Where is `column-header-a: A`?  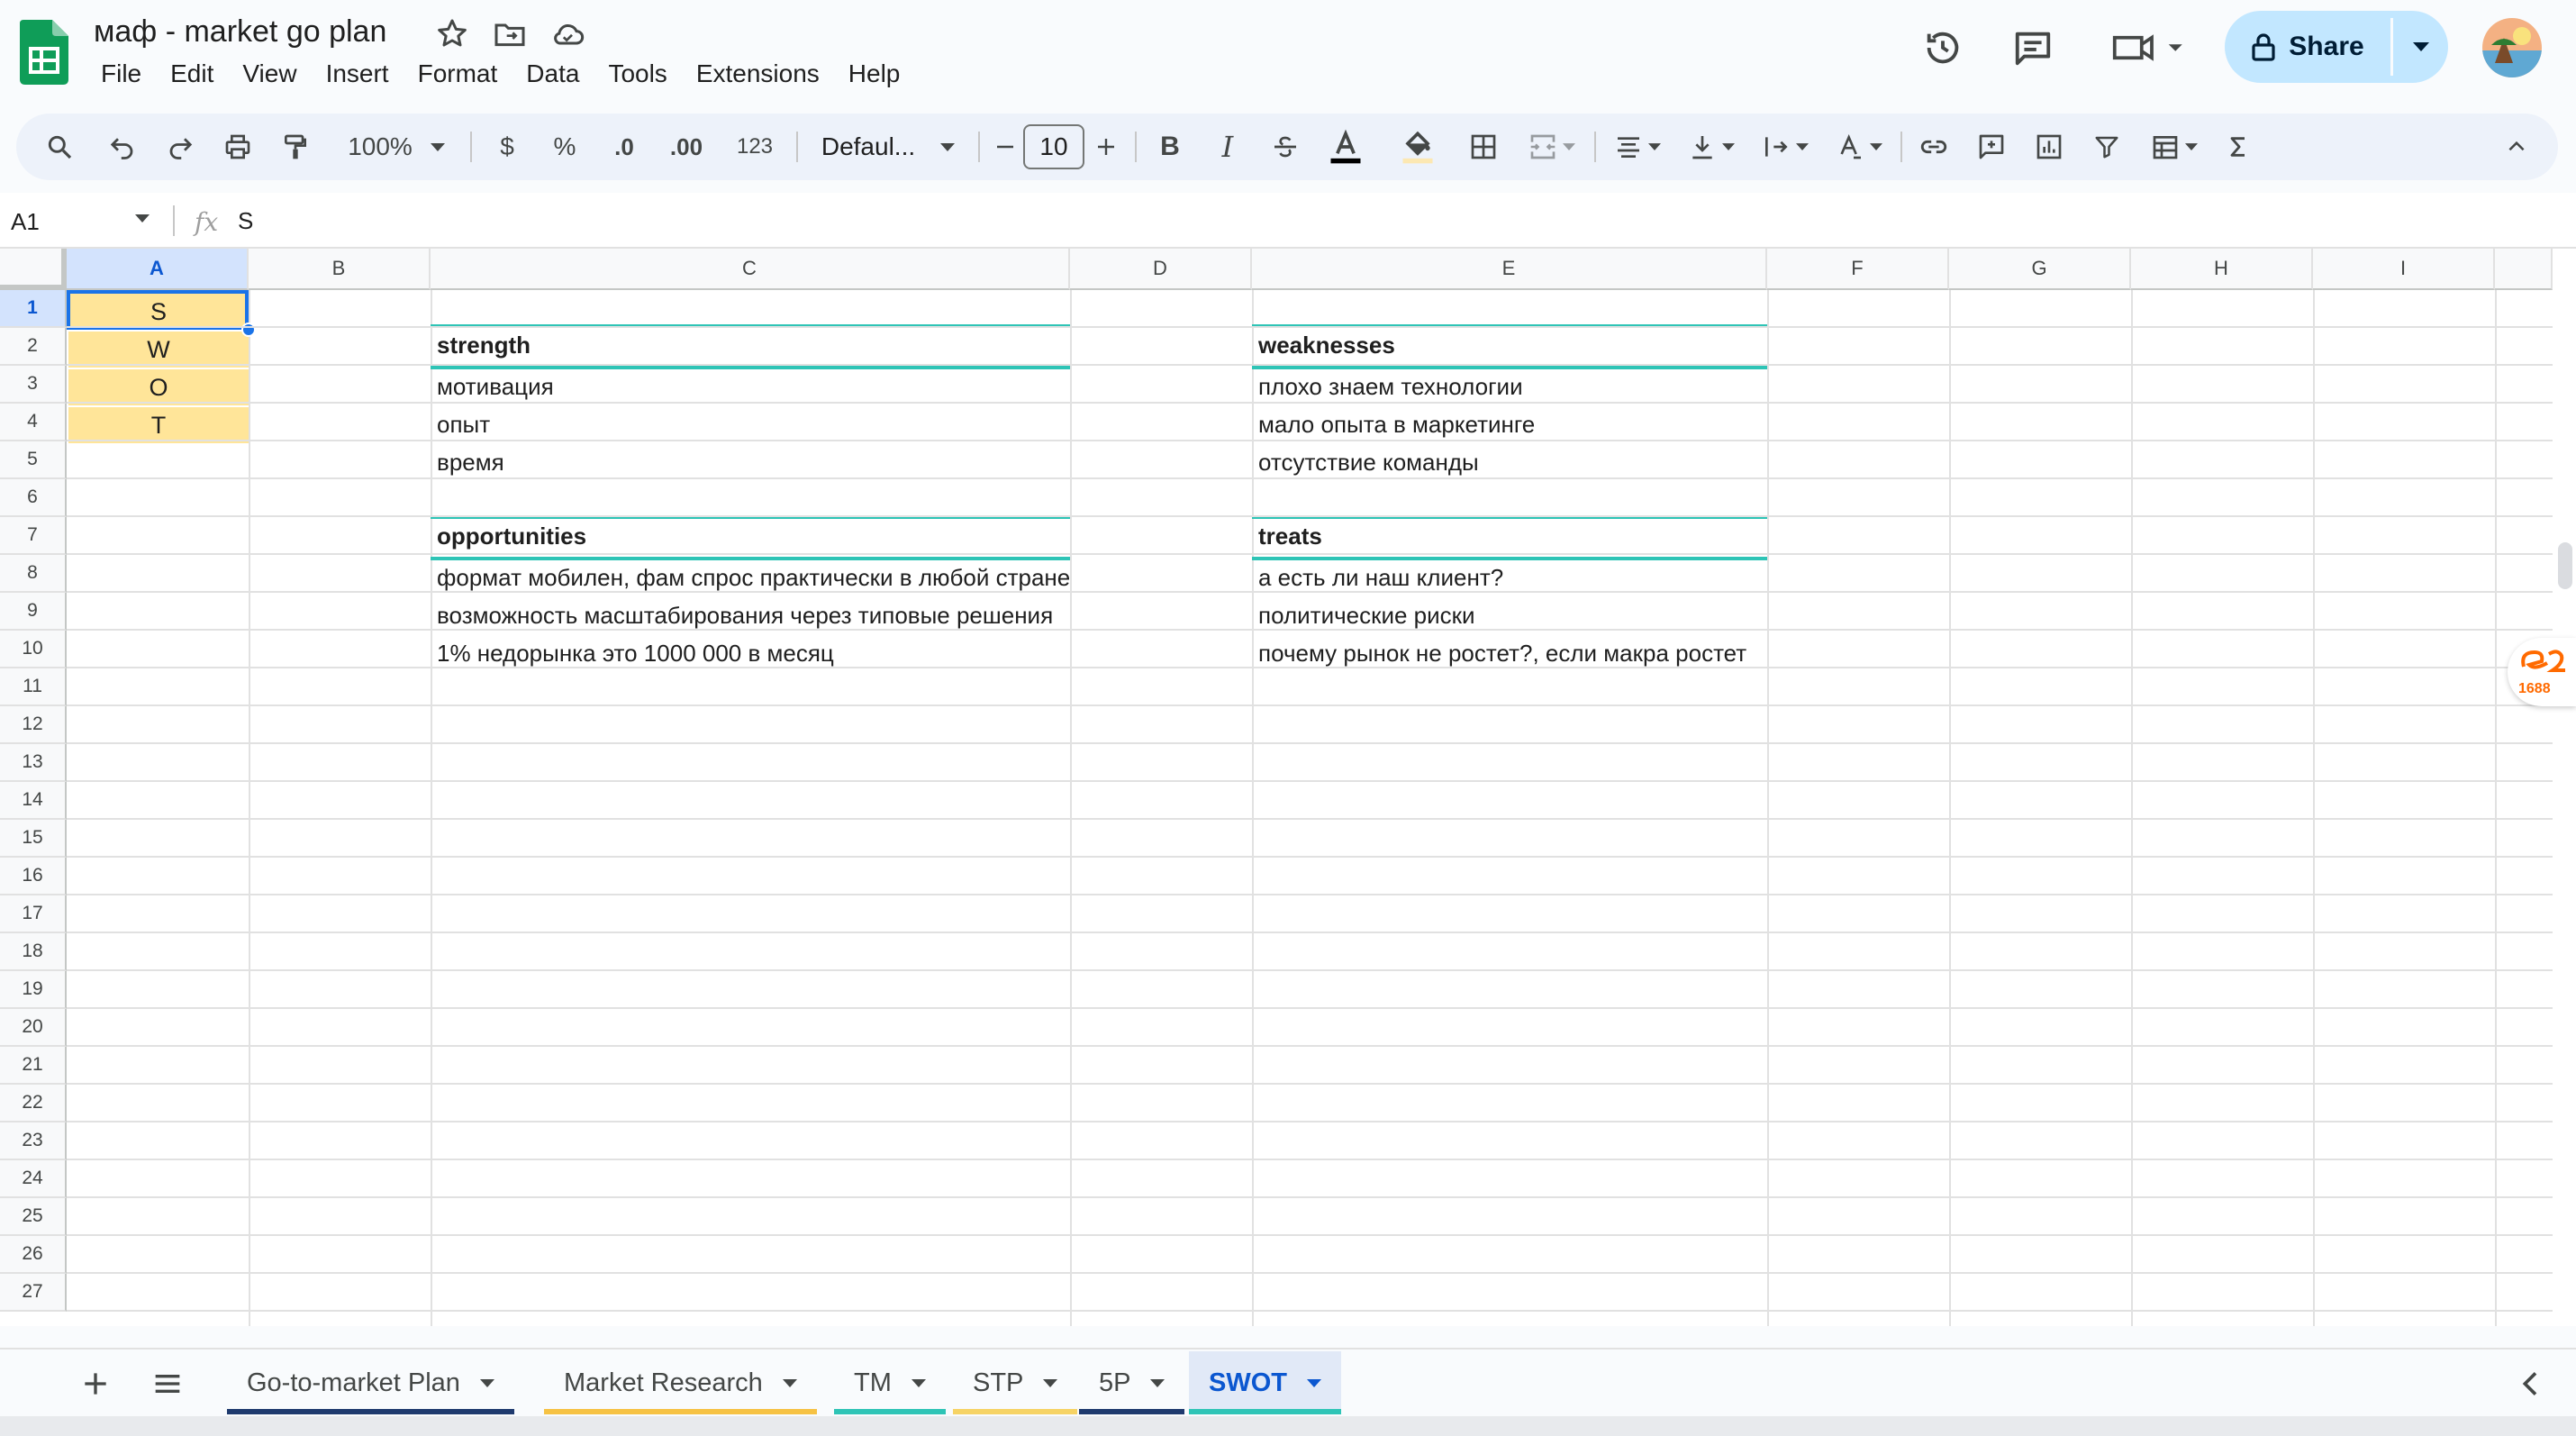
column-header-a: A is located at coordinates (158, 269).